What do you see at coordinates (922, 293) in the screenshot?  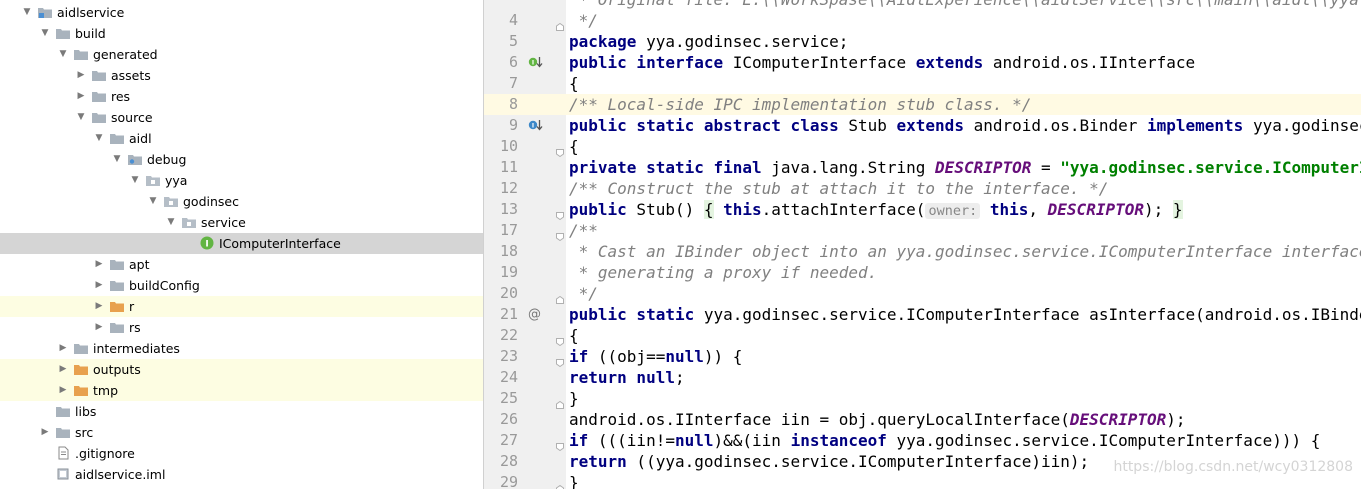 I see `code-line: 20 */` at bounding box center [922, 293].